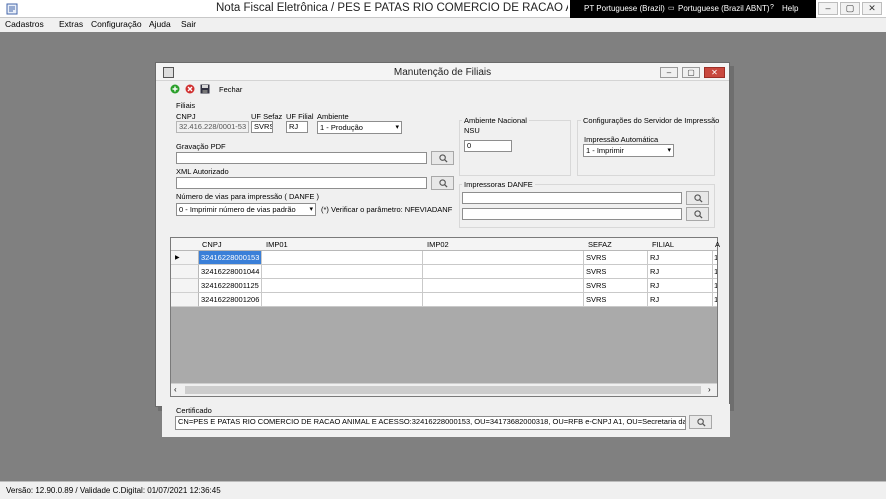 This screenshot has height=499, width=886. Describe the element at coordinates (709, 389) in the screenshot. I see `scroll-right-icon: ›` at that location.